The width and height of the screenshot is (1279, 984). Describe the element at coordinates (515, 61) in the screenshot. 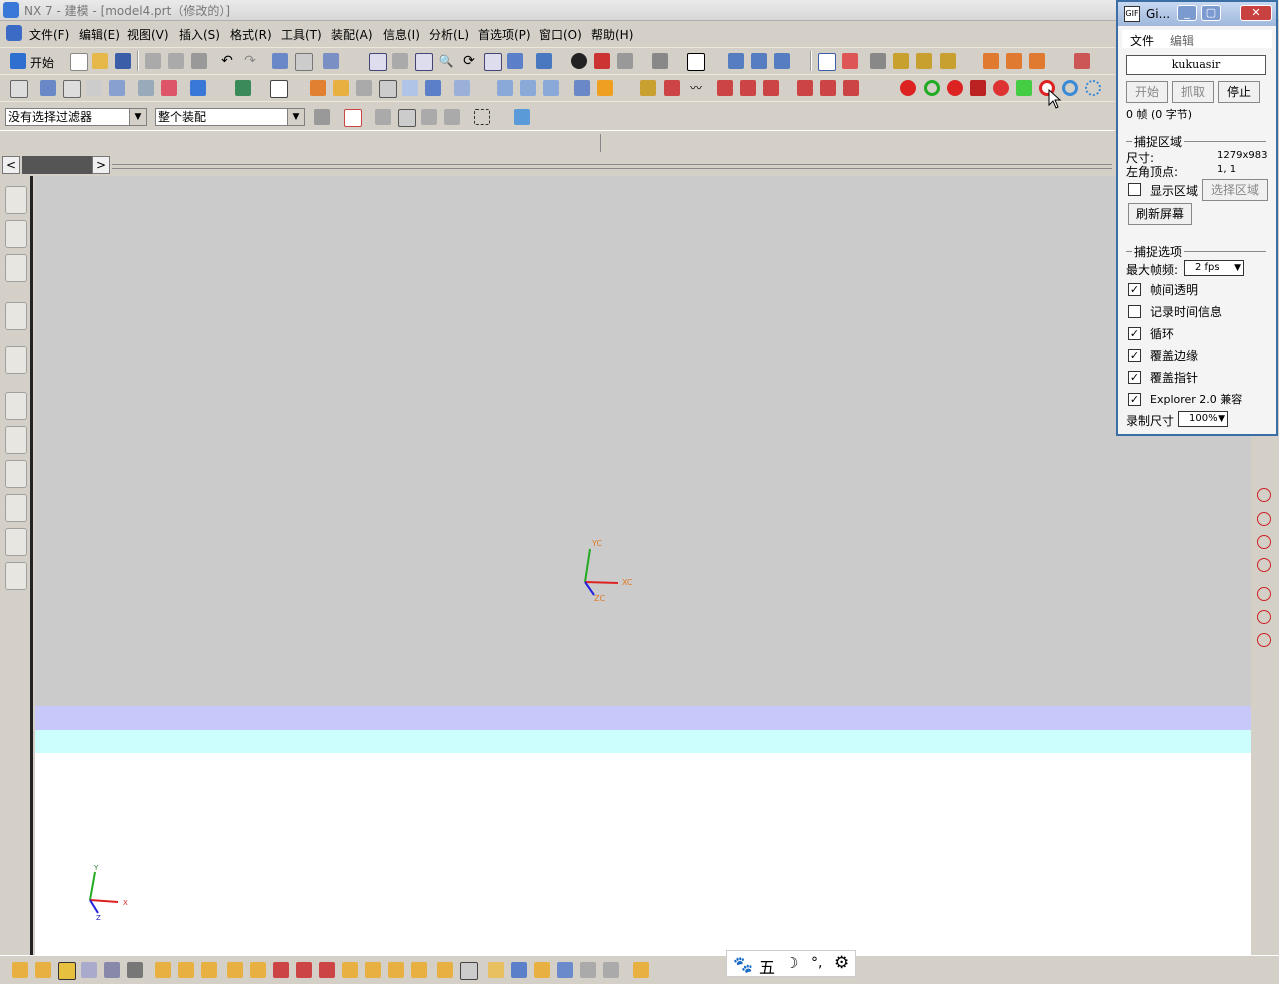

I see `perspective-icon` at that location.